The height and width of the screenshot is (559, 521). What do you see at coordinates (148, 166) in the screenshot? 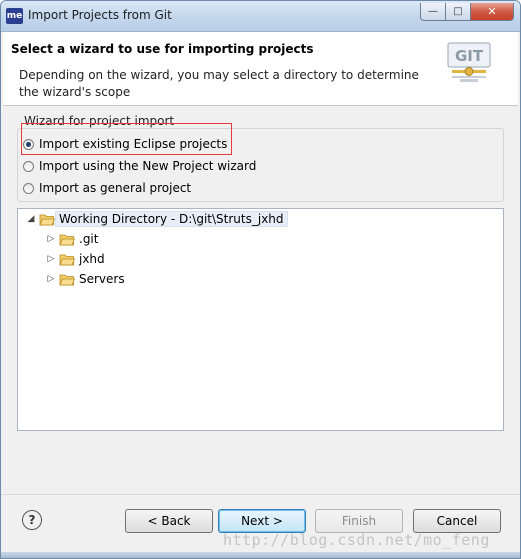
I see `radio-label: Import using the New Project wizard` at bounding box center [148, 166].